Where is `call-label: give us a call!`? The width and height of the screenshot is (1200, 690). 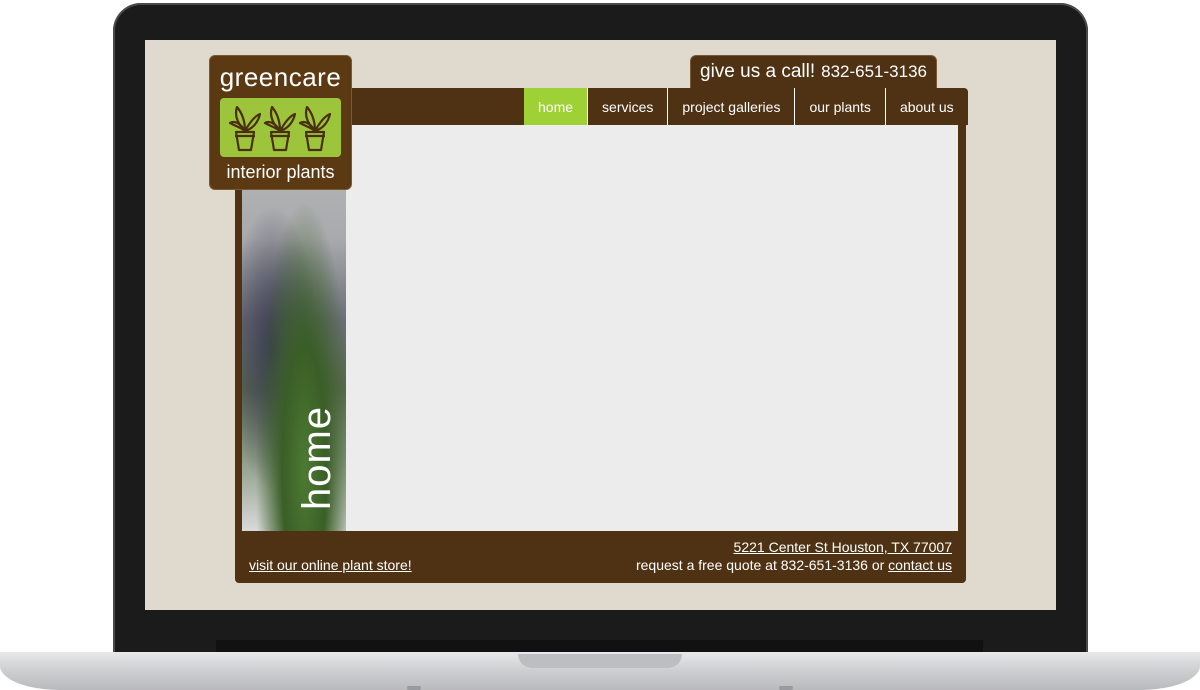
call-label: give us a call! is located at coordinates (758, 71).